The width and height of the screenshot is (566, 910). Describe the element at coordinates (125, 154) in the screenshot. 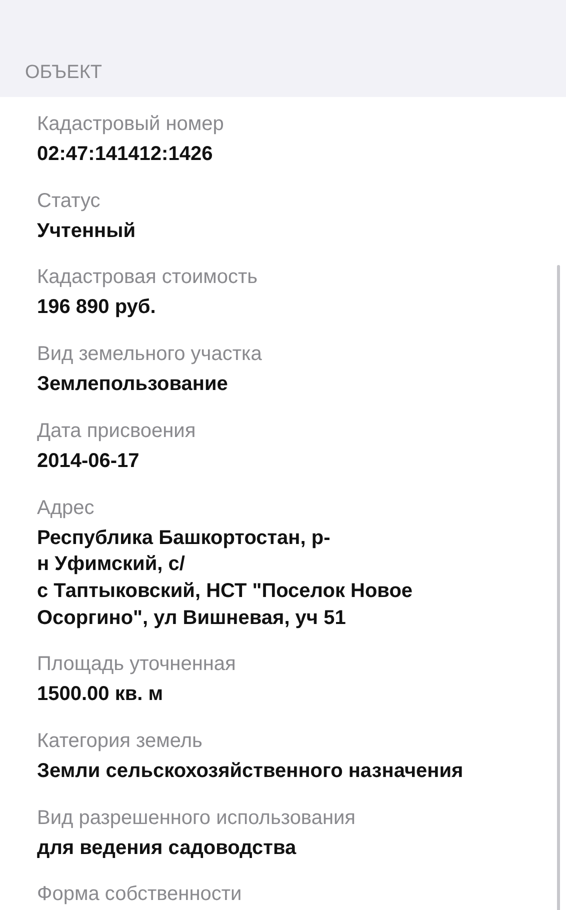

I see `field-value: 02:47:141412:1426` at that location.